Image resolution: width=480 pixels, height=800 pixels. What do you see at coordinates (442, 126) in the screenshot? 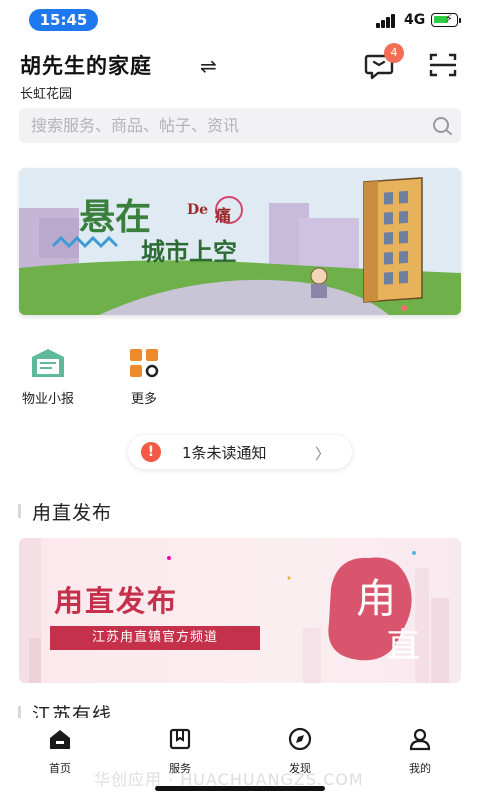
I see `search-icon` at bounding box center [442, 126].